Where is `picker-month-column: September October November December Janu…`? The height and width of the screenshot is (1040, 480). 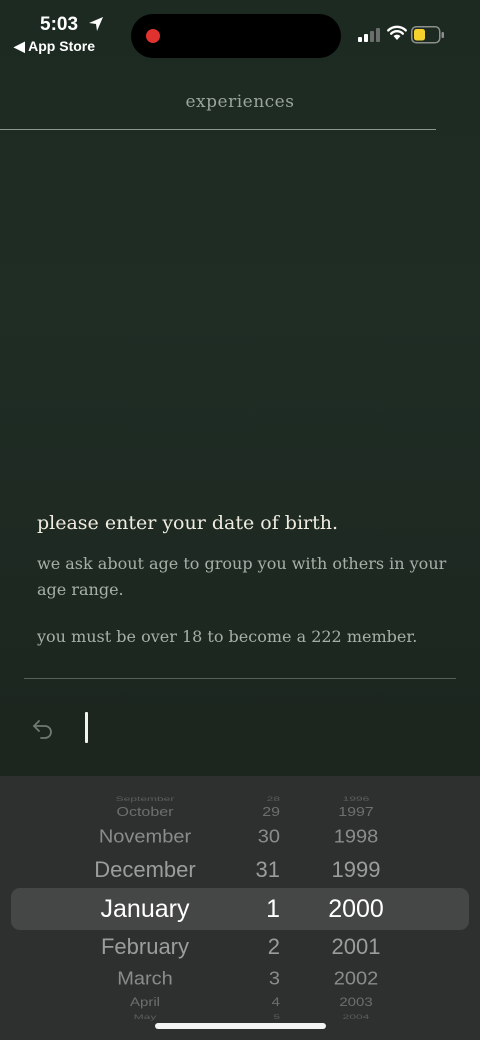
picker-month-column: September October November December Janu… is located at coordinates (145, 908).